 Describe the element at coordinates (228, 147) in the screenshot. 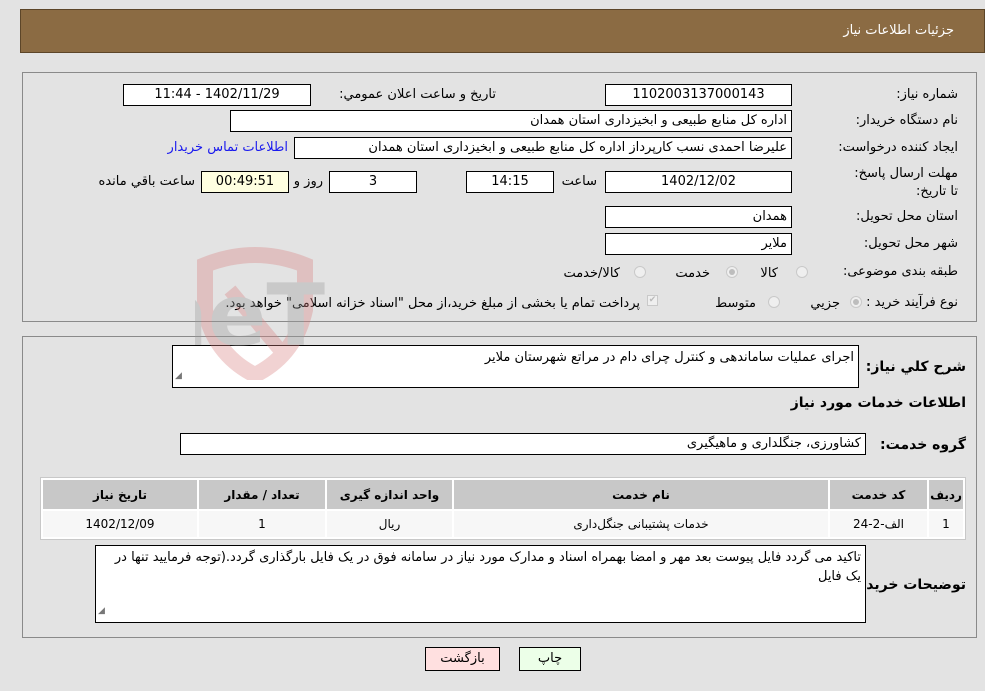

I see `buyer-contact-link: اطلاعات تماس خریدار` at that location.